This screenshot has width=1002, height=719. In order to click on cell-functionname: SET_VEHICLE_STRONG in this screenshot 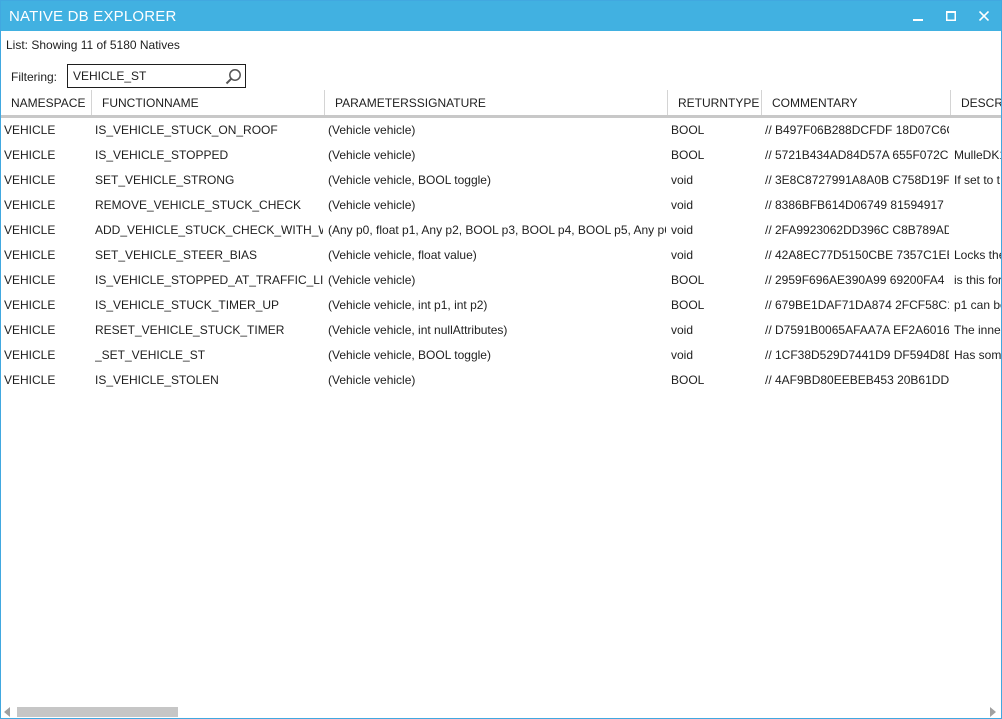, I will do `click(165, 180)`.